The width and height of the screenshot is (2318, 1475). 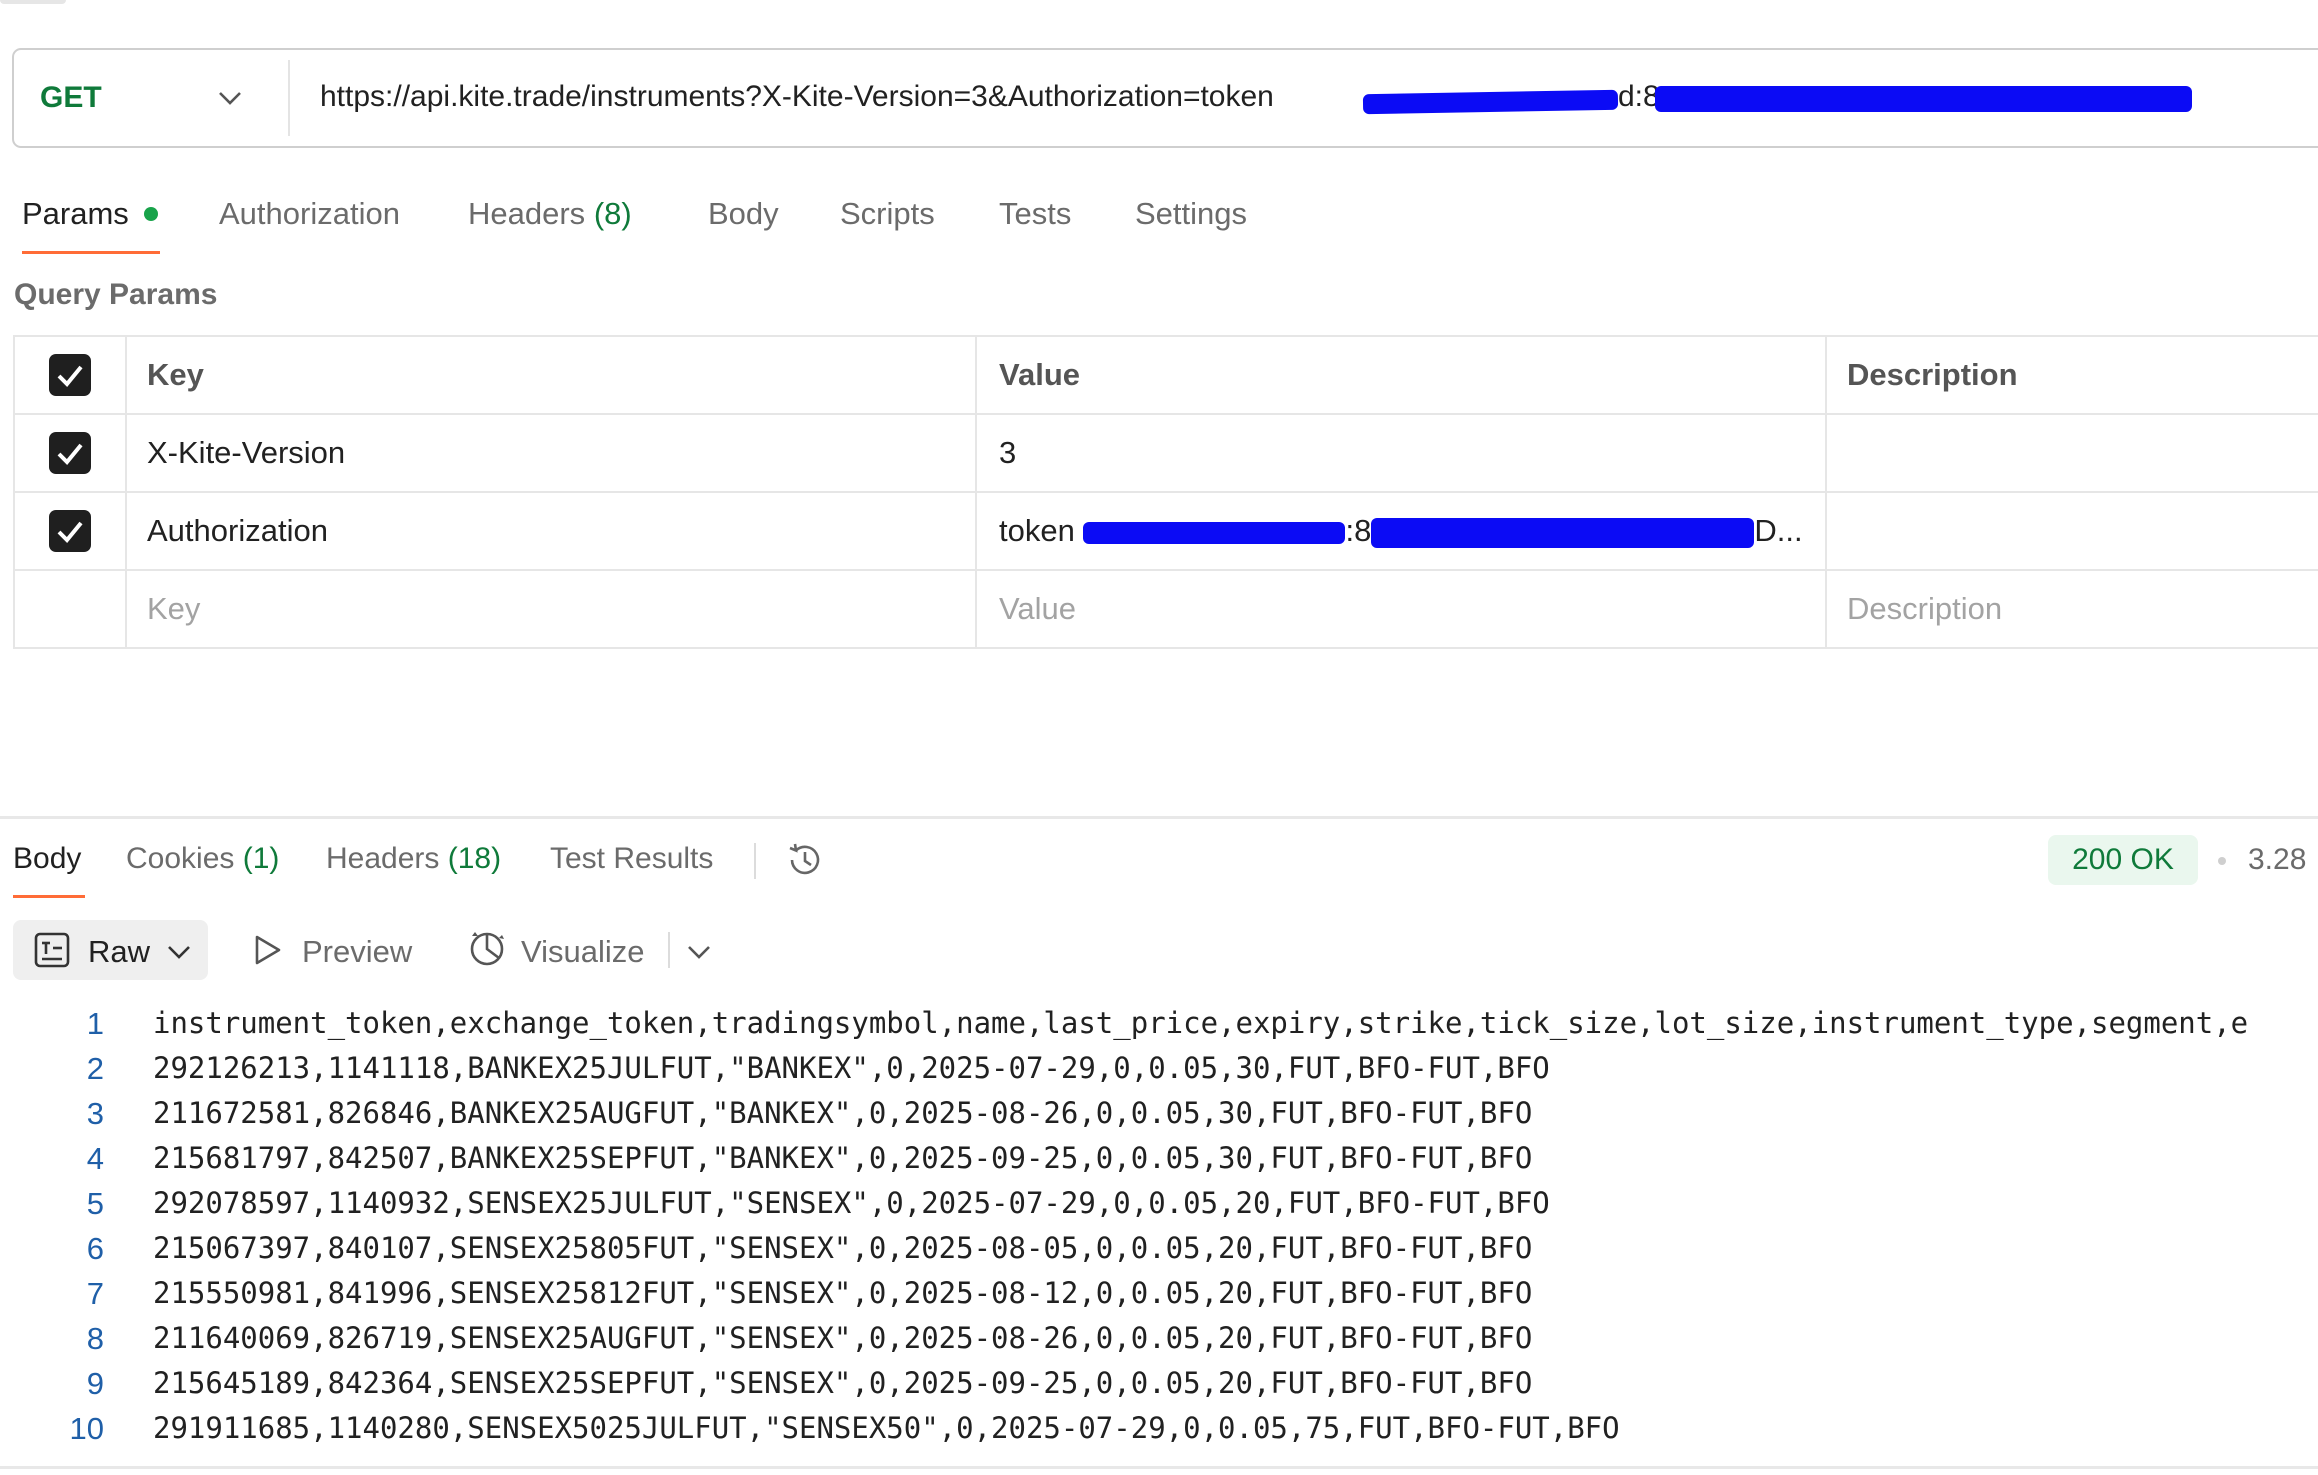 I want to click on visualize-icon, so click(x=487, y=949).